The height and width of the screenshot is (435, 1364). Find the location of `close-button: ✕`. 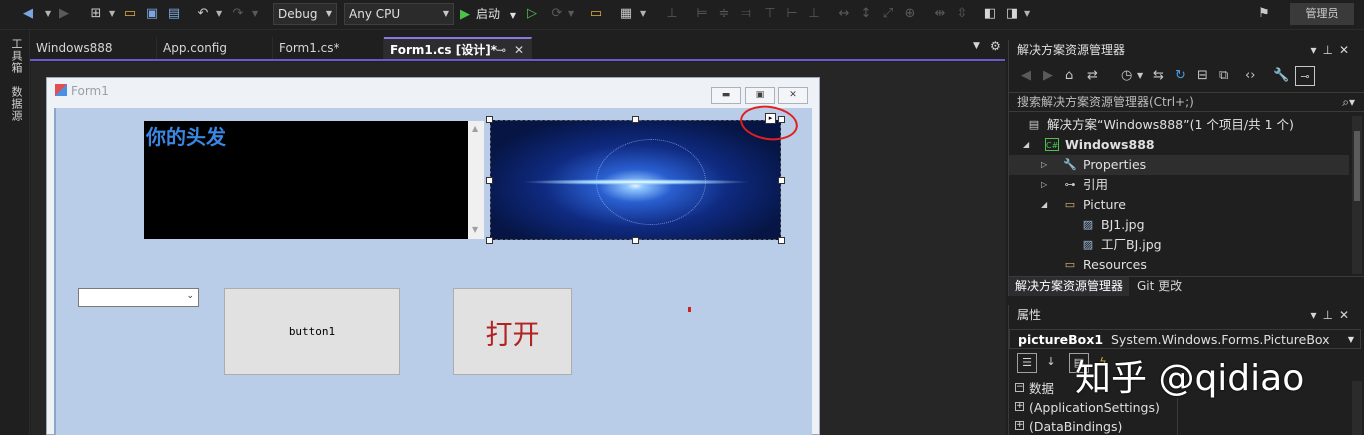

close-button: ✕ is located at coordinates (793, 95).